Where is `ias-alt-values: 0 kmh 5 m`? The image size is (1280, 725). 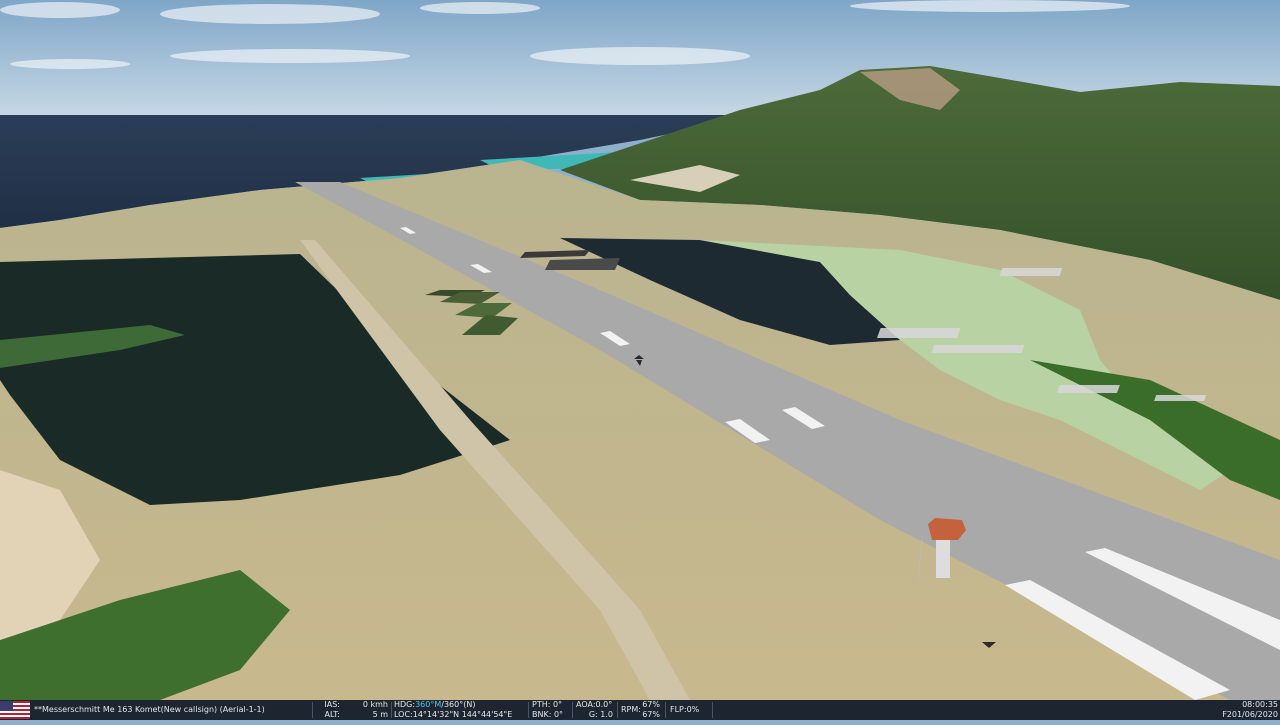
ias-alt-values: 0 kmh 5 m is located at coordinates (365, 710).